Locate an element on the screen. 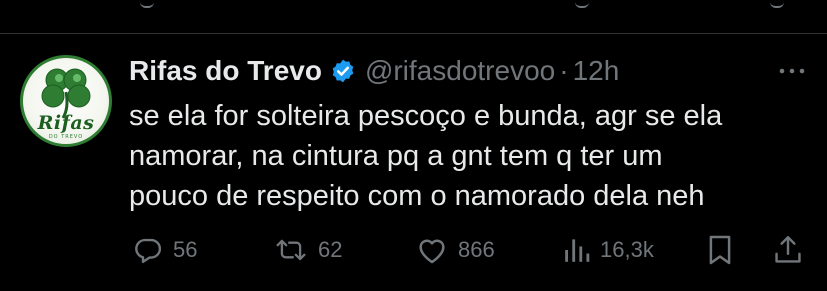 This screenshot has width=827, height=291. previous-tweet-actions is located at coordinates (413, 6).